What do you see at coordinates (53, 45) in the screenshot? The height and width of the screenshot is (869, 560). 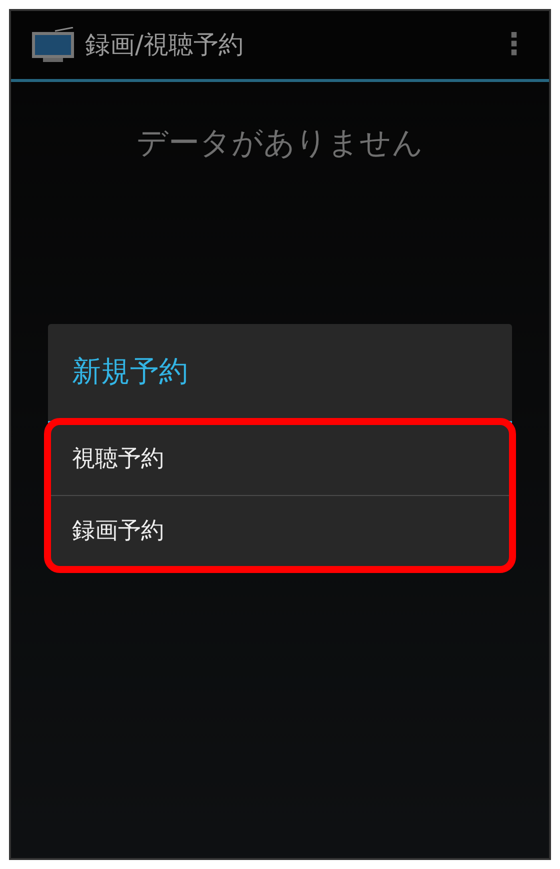 I see `tv-icon` at bounding box center [53, 45].